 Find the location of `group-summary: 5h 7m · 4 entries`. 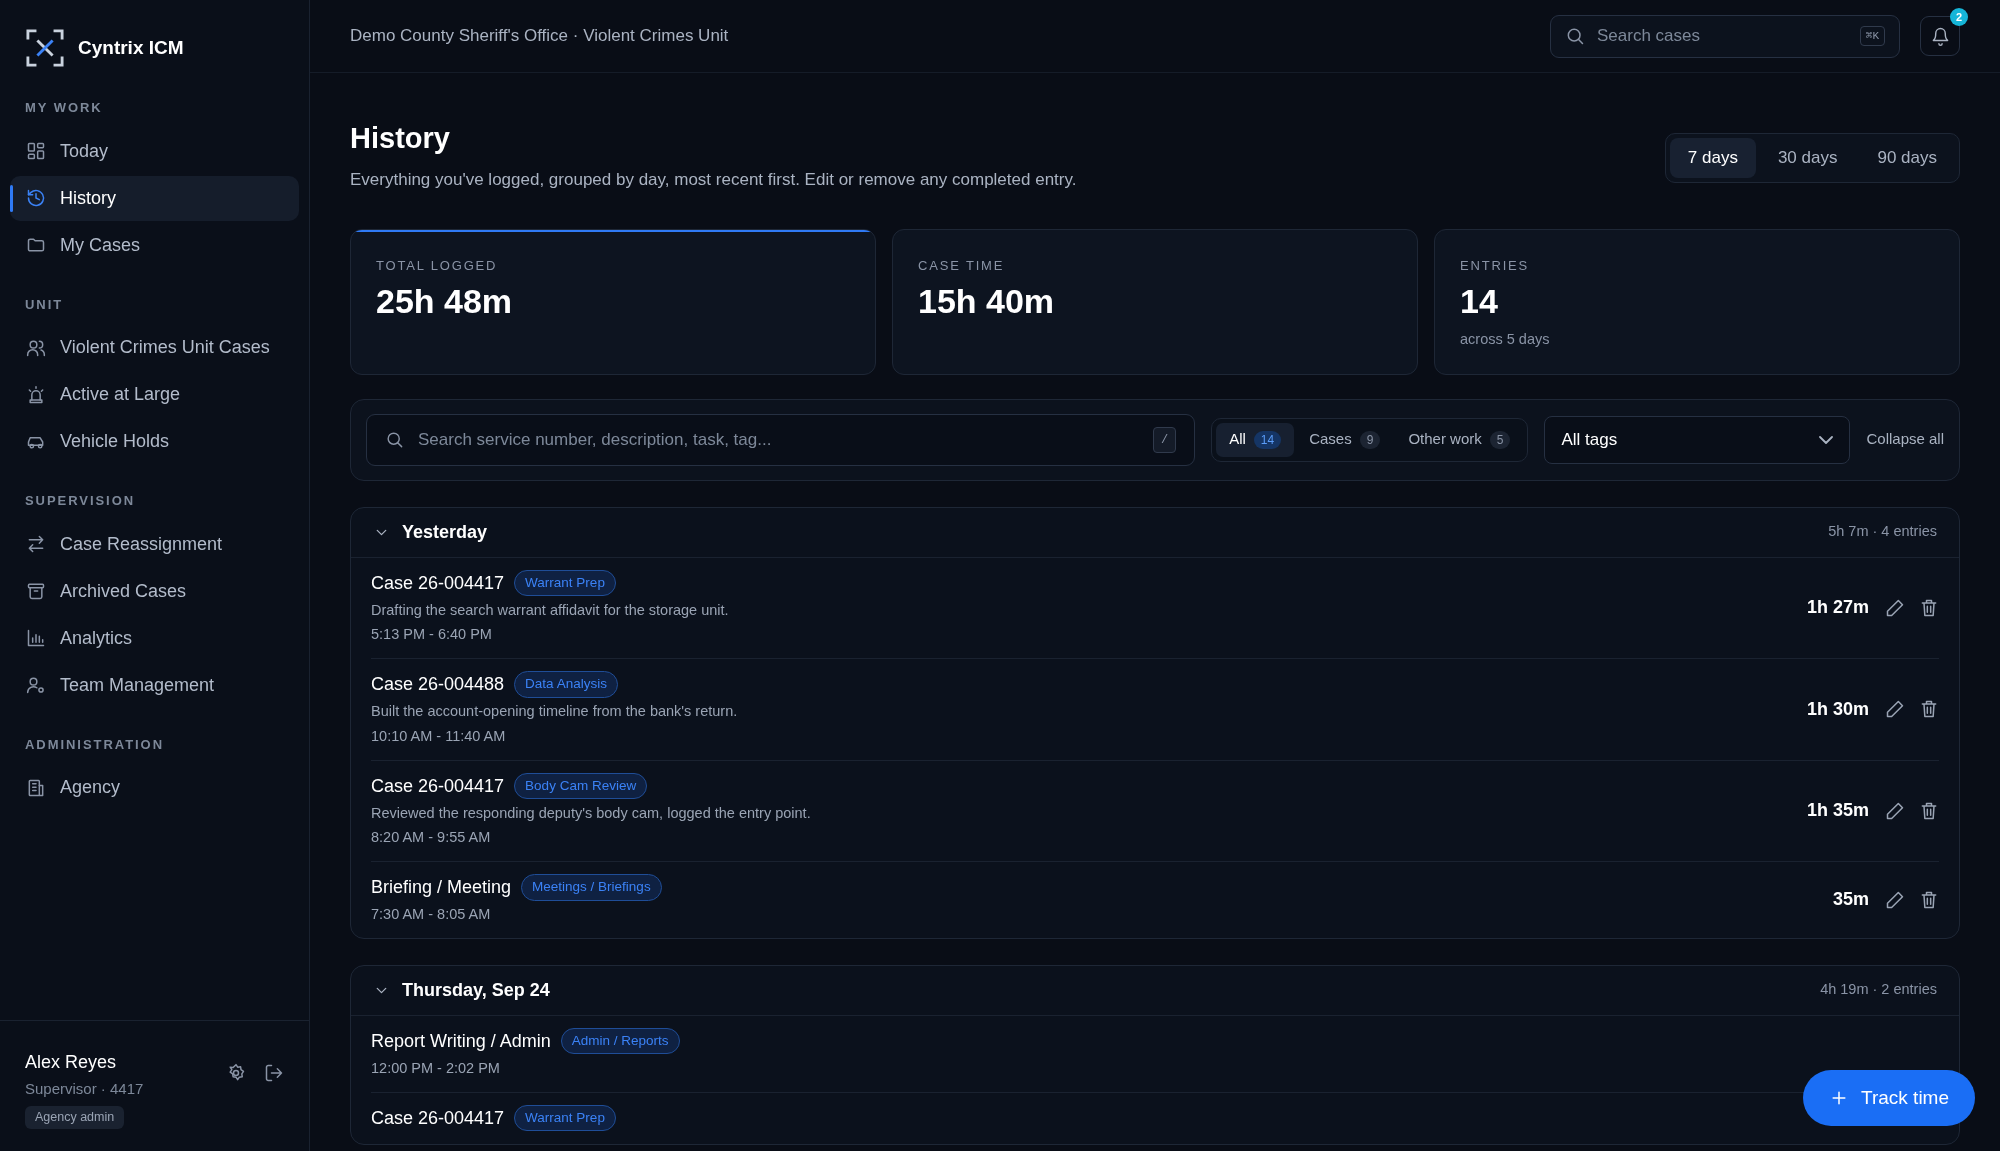

group-summary: 5h 7m · 4 entries is located at coordinates (1882, 532).